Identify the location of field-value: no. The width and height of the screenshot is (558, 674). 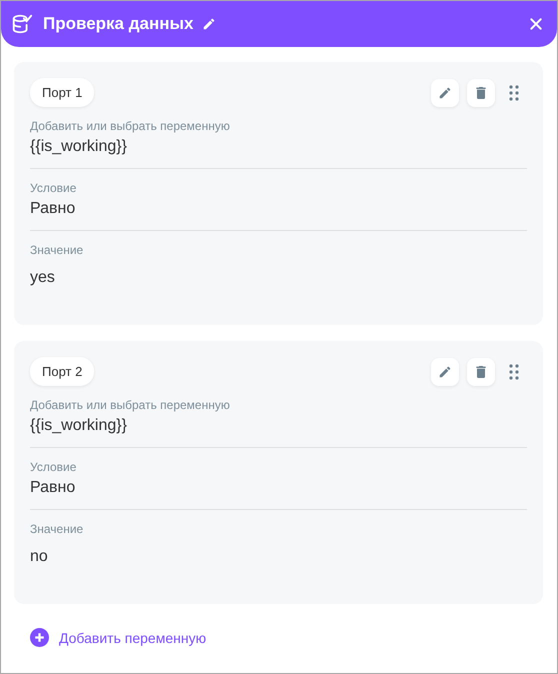
(278, 557).